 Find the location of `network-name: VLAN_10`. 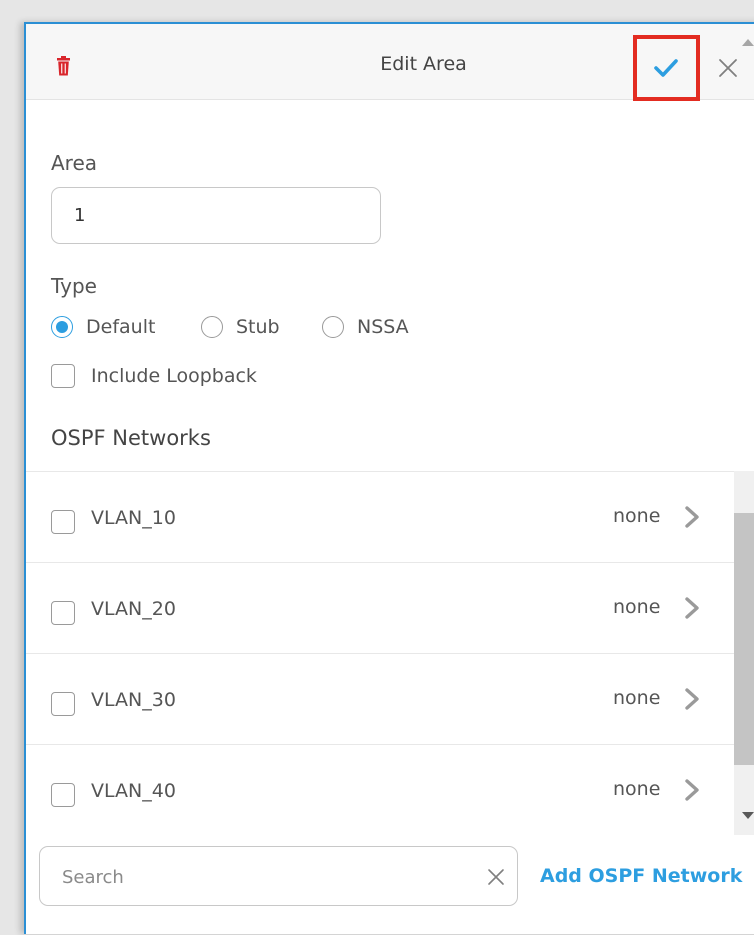

network-name: VLAN_10 is located at coordinates (133, 518).